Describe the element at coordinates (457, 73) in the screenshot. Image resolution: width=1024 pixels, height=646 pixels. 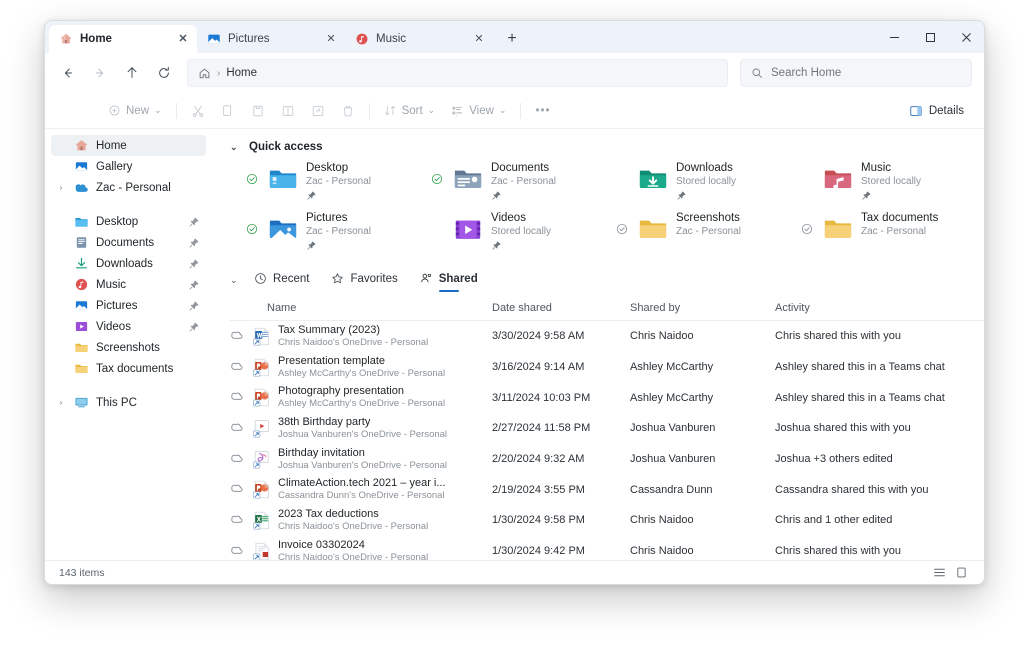
I see `breadcrumb: › Home` at that location.